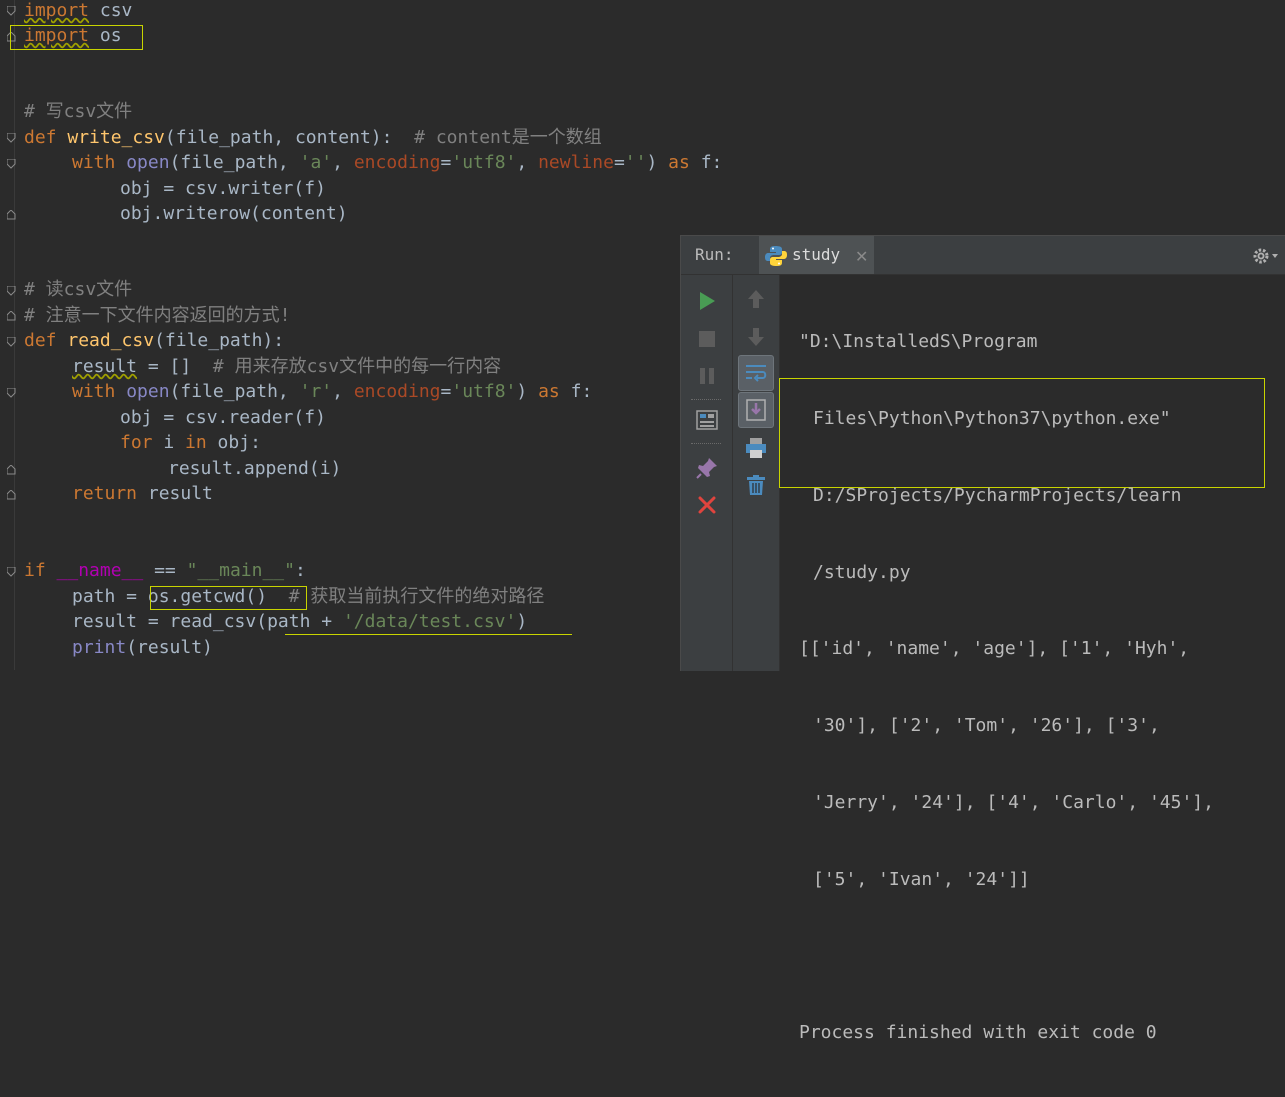 This screenshot has width=1285, height=1097. What do you see at coordinates (175, 366) in the screenshot?
I see `statement: = []` at bounding box center [175, 366].